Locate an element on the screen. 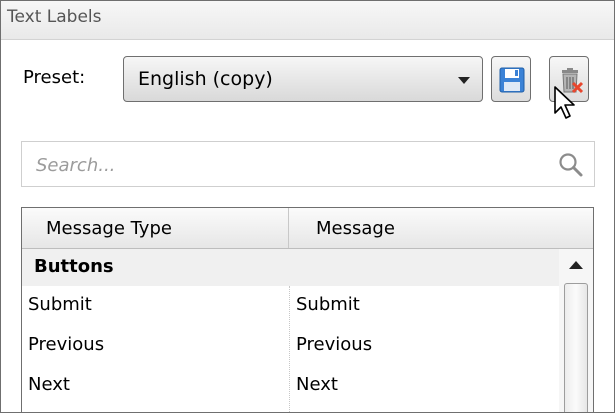 The height and width of the screenshot is (413, 615). scrollbar-thumb is located at coordinates (576, 347).